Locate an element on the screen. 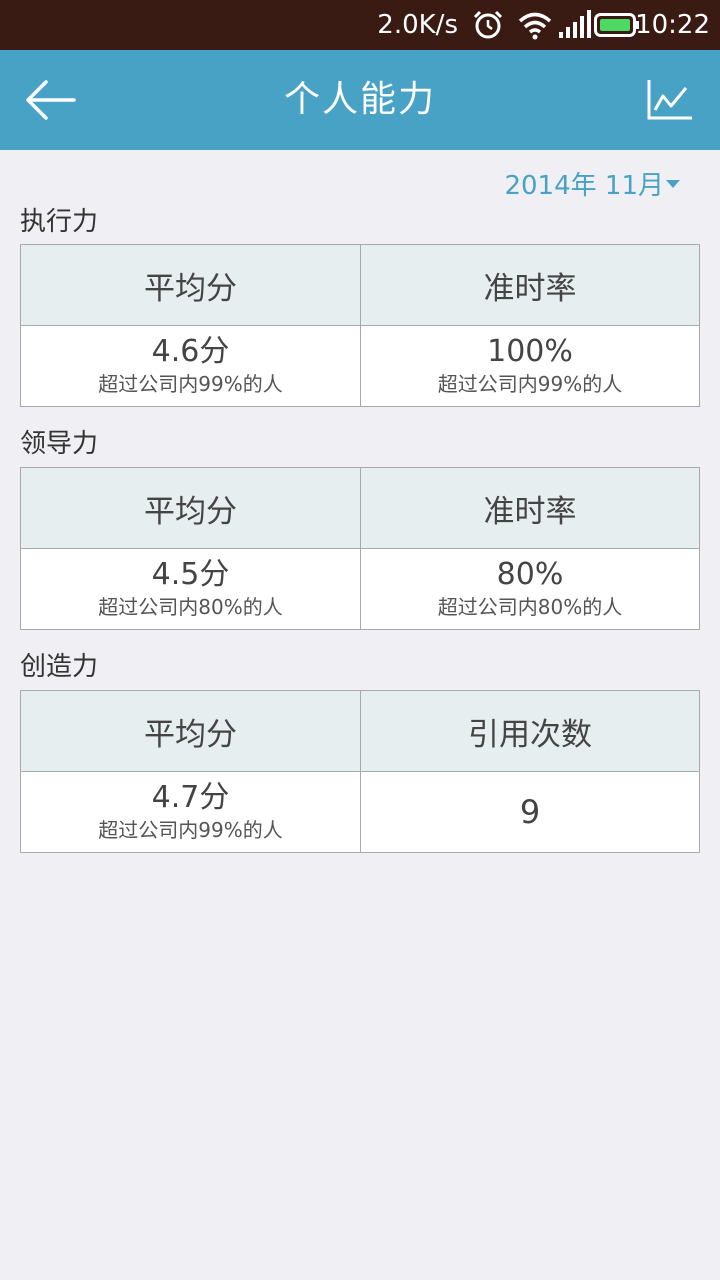  network-speed: 2.0K/s is located at coordinates (417, 25).